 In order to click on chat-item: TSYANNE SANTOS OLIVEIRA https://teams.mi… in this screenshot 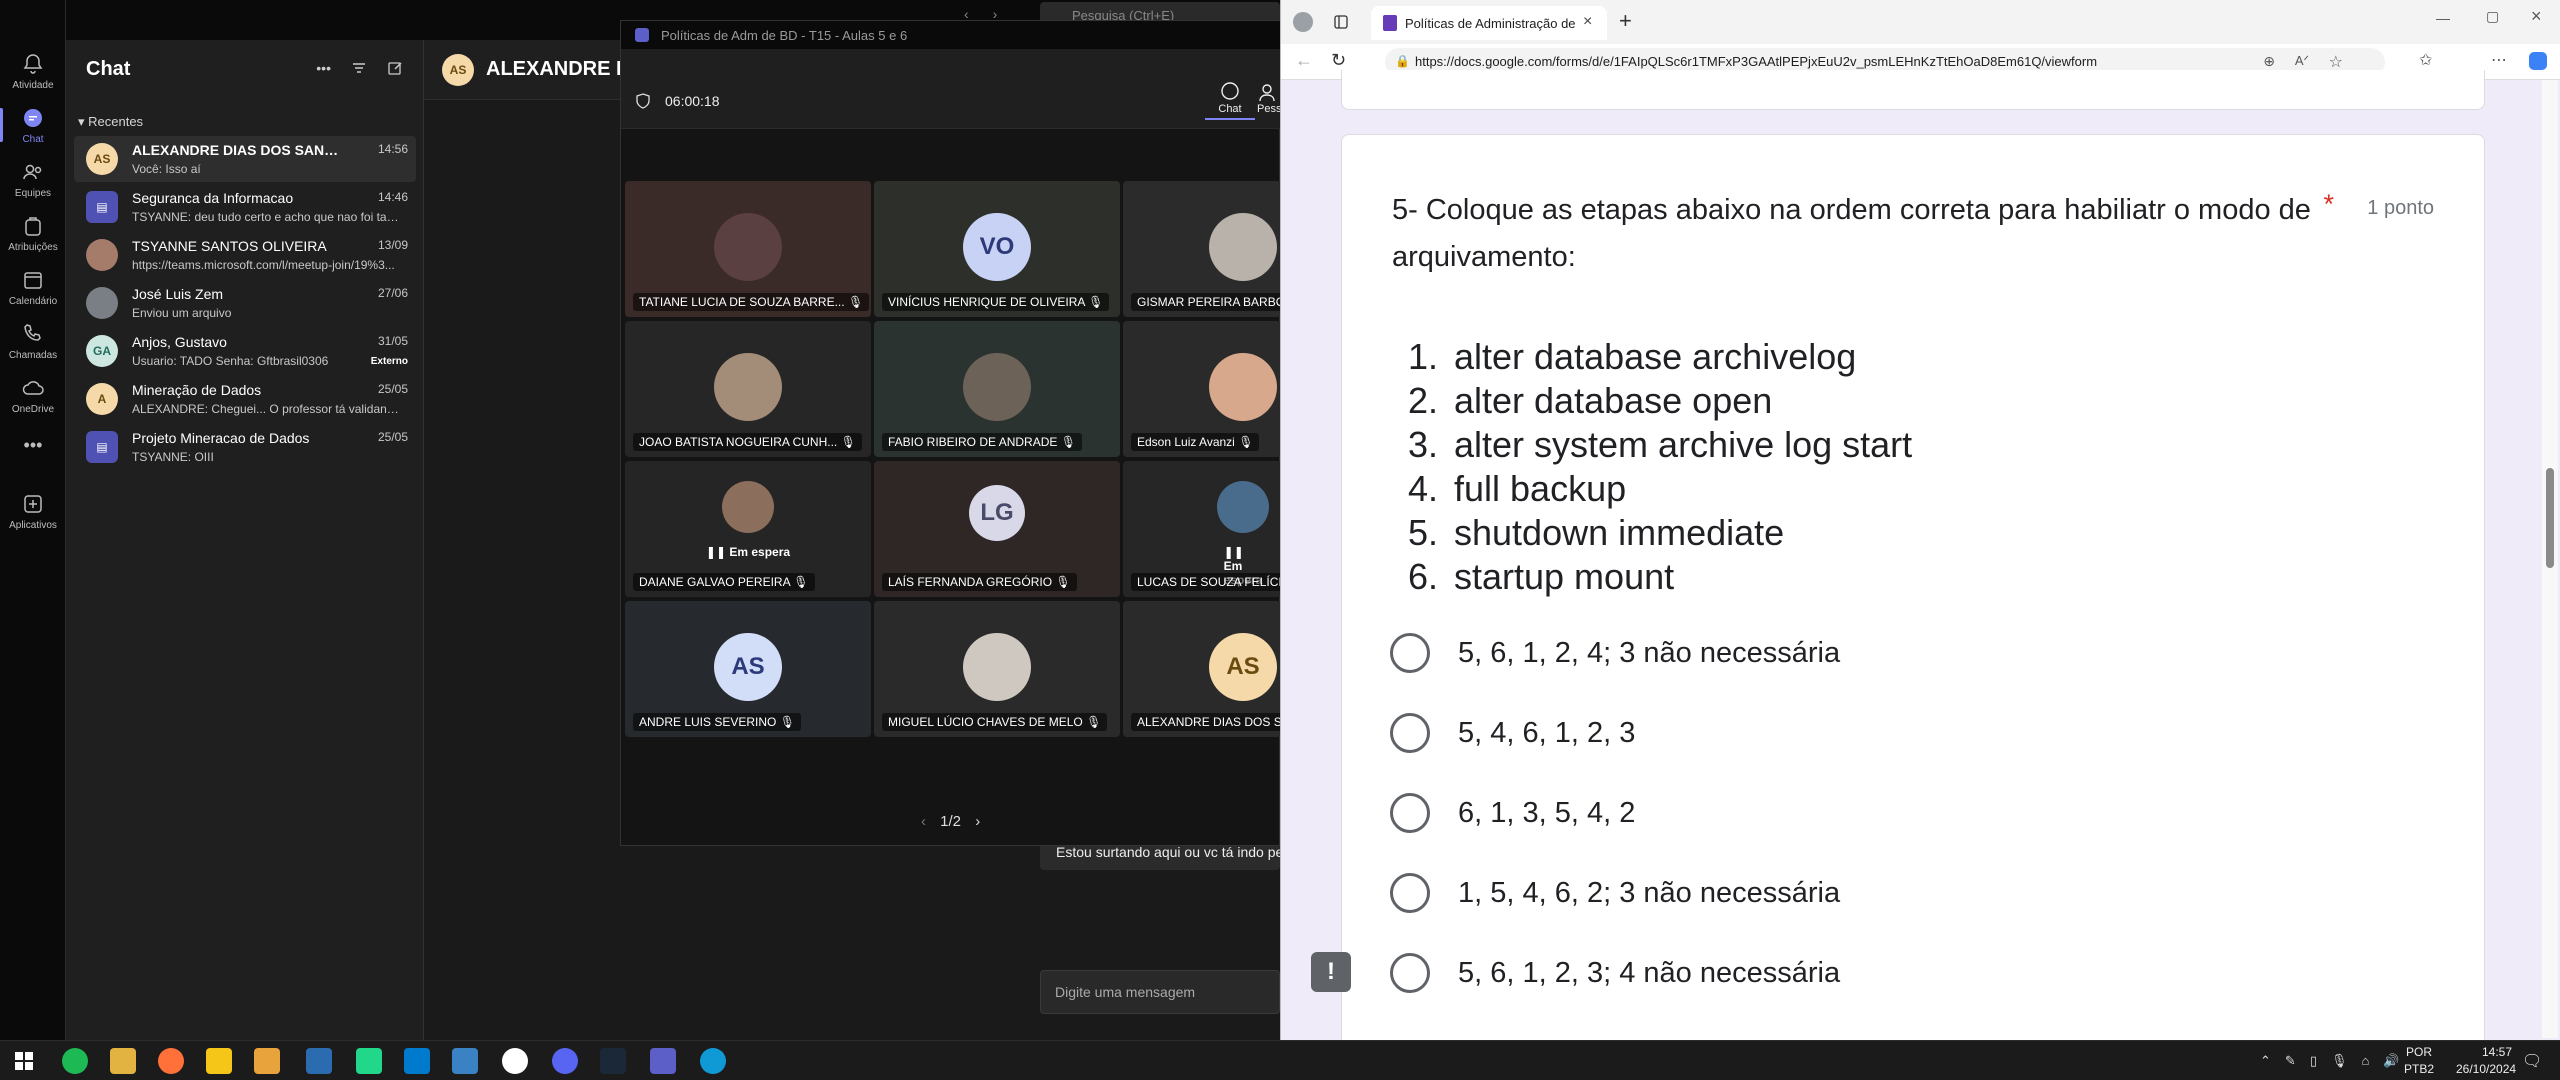, I will do `click(245, 255)`.